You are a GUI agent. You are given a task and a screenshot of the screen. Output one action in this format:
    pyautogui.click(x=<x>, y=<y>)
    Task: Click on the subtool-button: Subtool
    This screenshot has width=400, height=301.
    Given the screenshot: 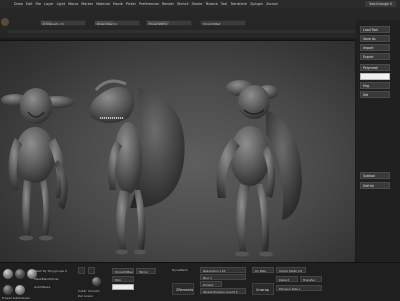 What is the action you would take?
    pyautogui.click(x=375, y=175)
    